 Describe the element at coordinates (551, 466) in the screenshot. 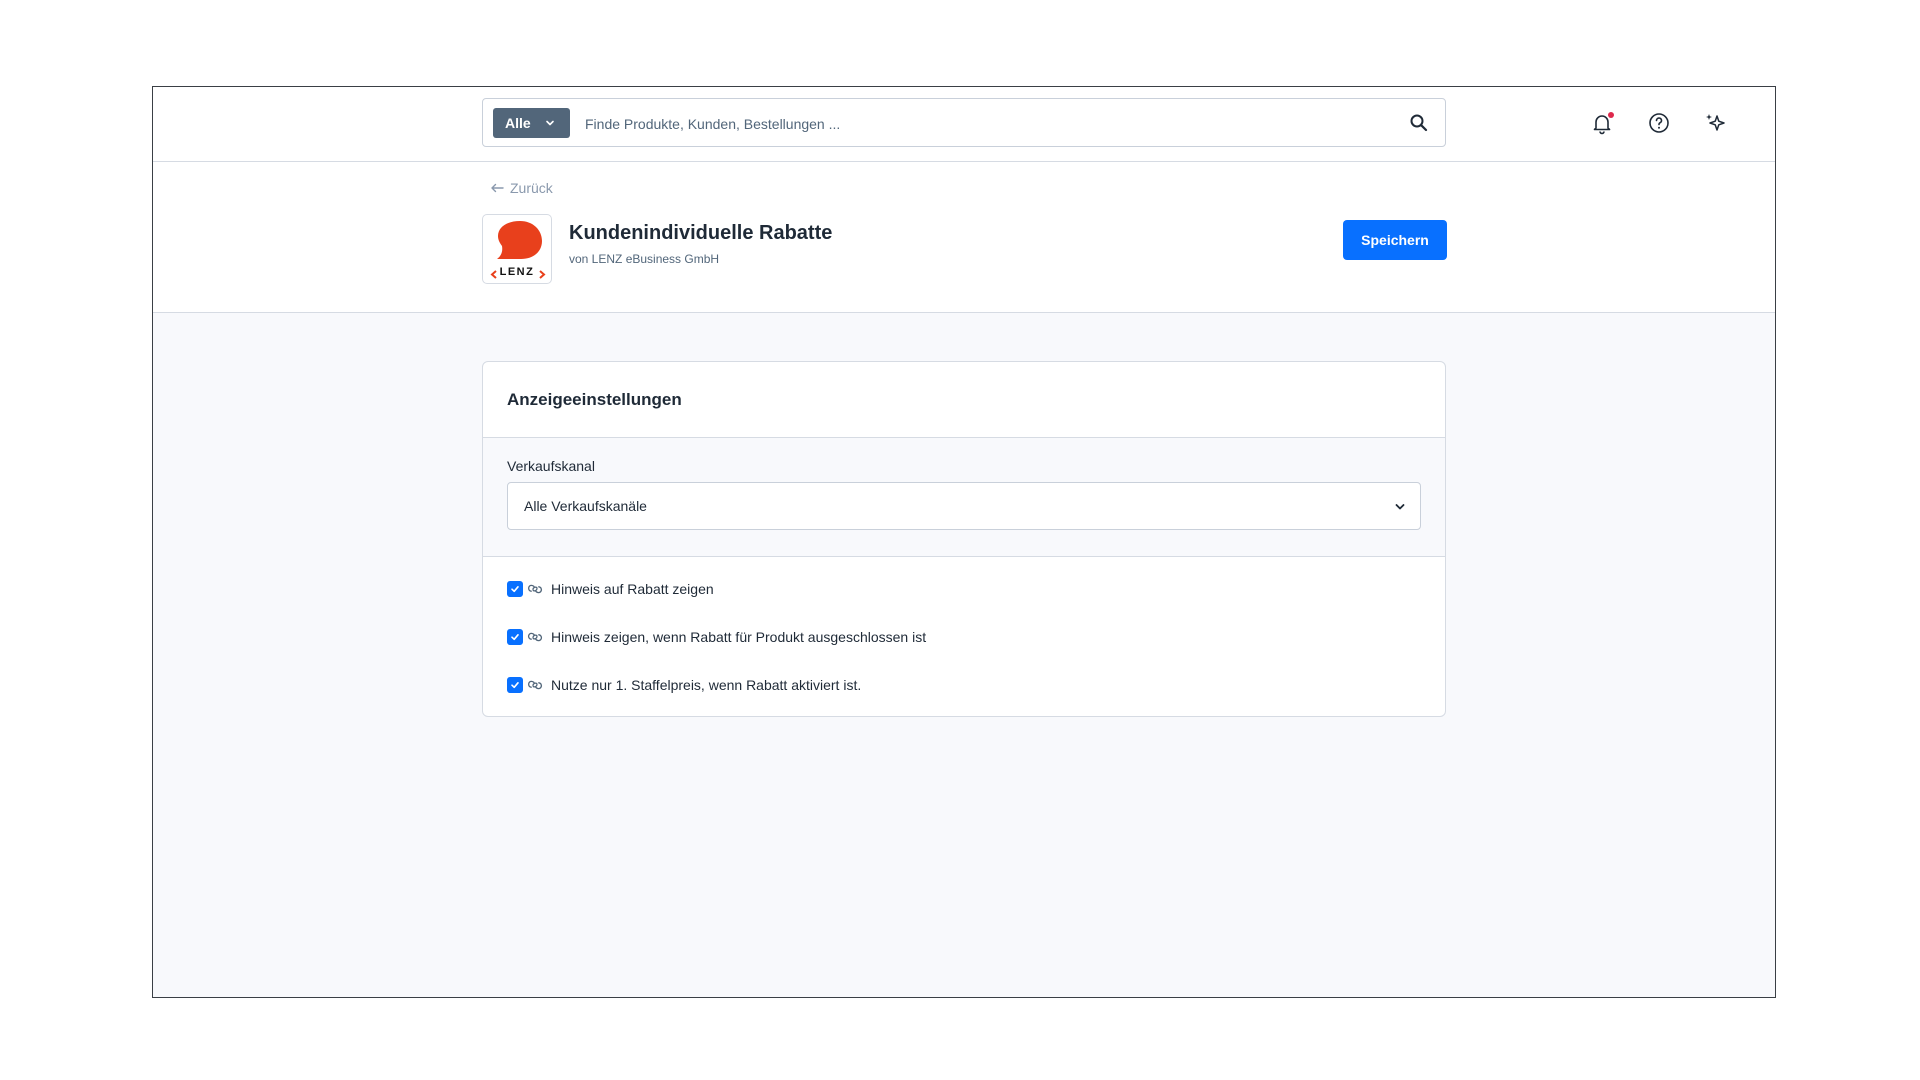

I see `sales-channel-label: Verkaufskanal` at that location.